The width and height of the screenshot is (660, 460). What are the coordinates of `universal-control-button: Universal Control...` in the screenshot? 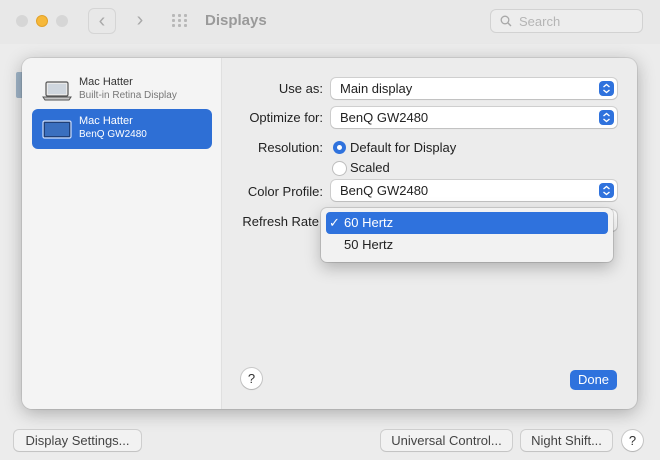 It's located at (446, 440).